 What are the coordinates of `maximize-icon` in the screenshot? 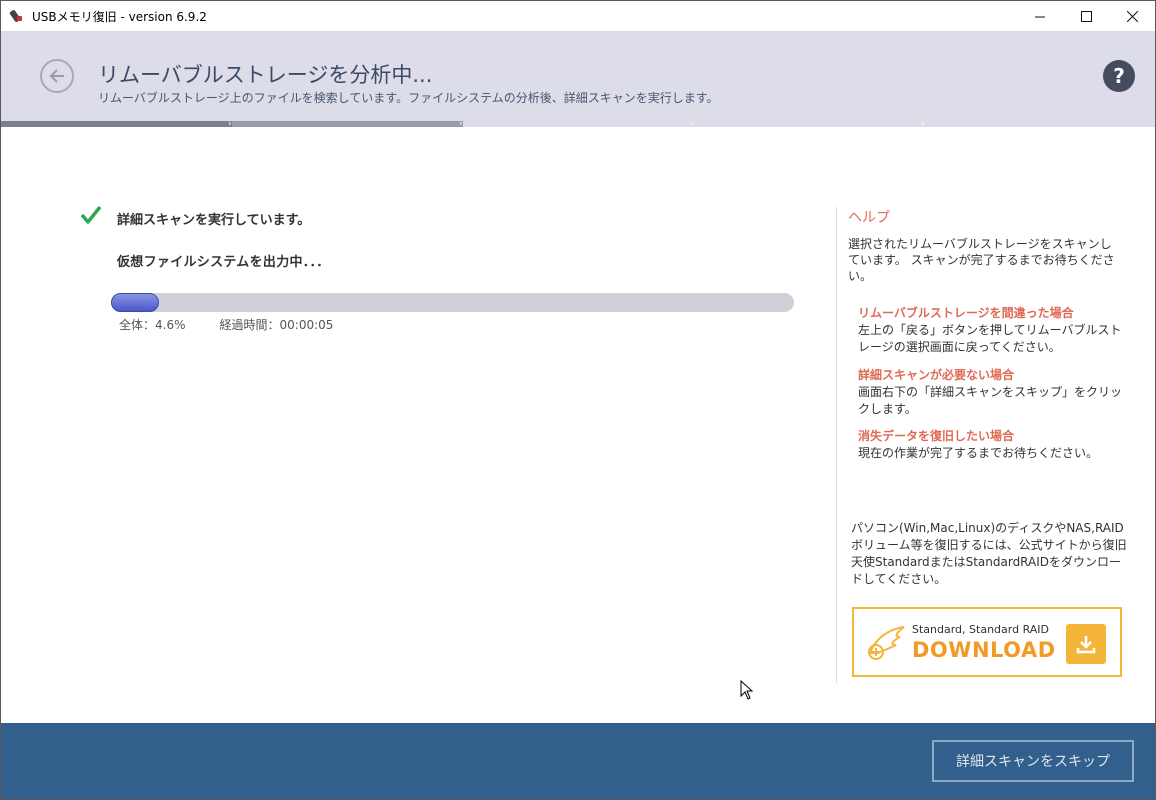 It's located at (1086, 16).